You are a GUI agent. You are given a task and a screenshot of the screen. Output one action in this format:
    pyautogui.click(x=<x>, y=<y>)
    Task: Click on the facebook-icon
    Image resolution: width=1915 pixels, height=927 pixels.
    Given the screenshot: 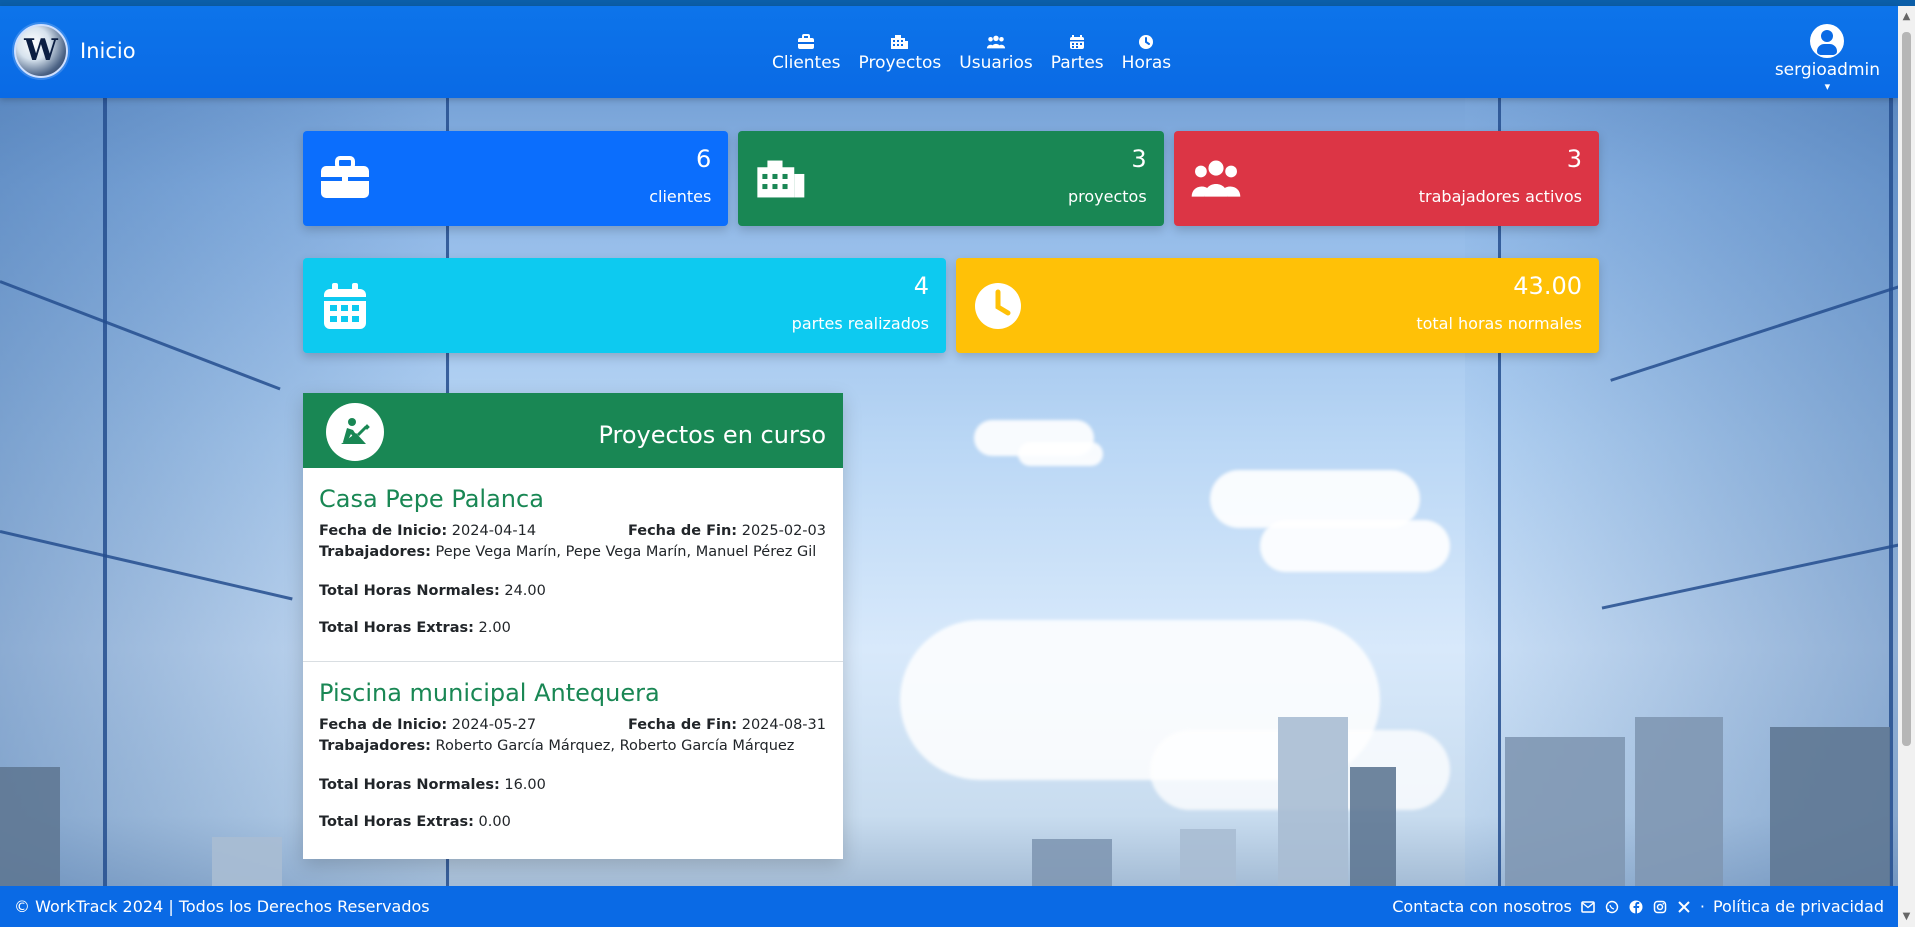 What is the action you would take?
    pyautogui.click(x=1636, y=907)
    